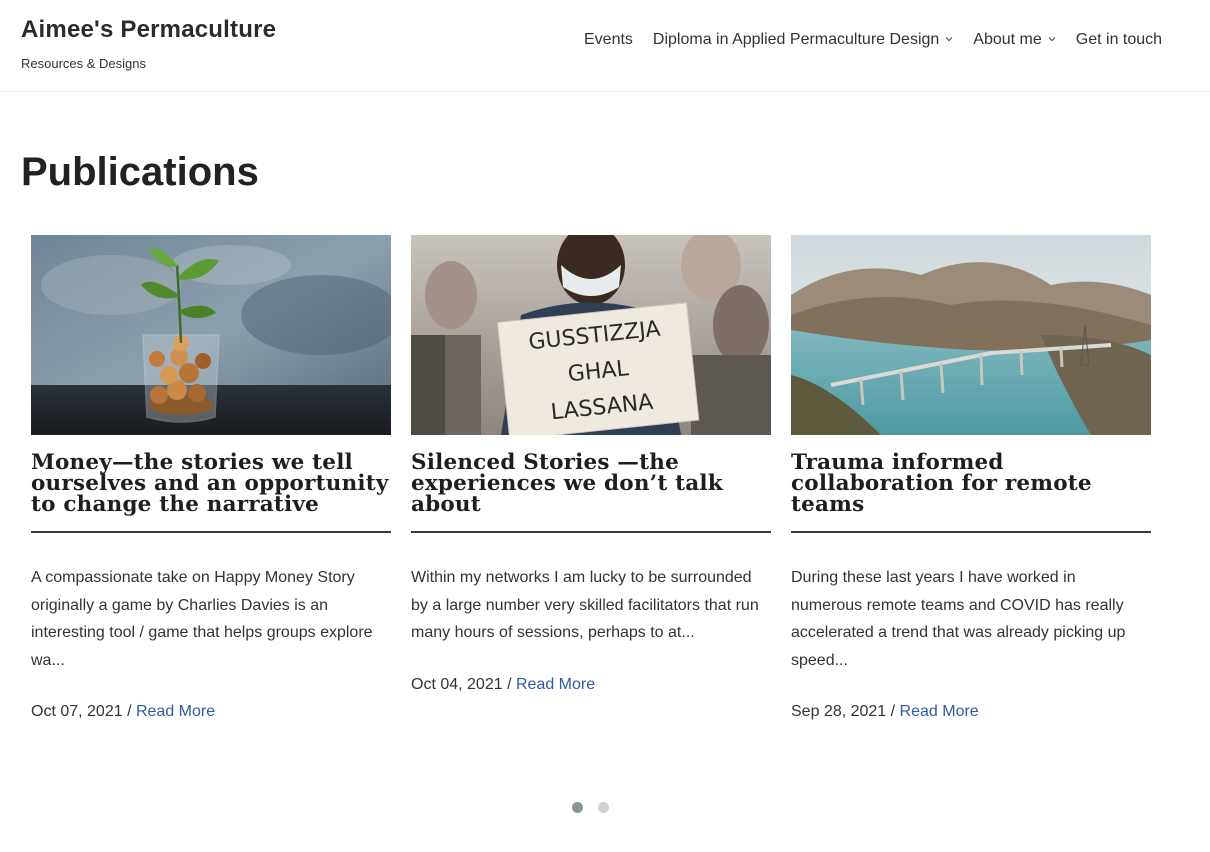 This screenshot has height=852, width=1210. Describe the element at coordinates (211, 335) in the screenshot. I see `money-jar-plant-image` at that location.